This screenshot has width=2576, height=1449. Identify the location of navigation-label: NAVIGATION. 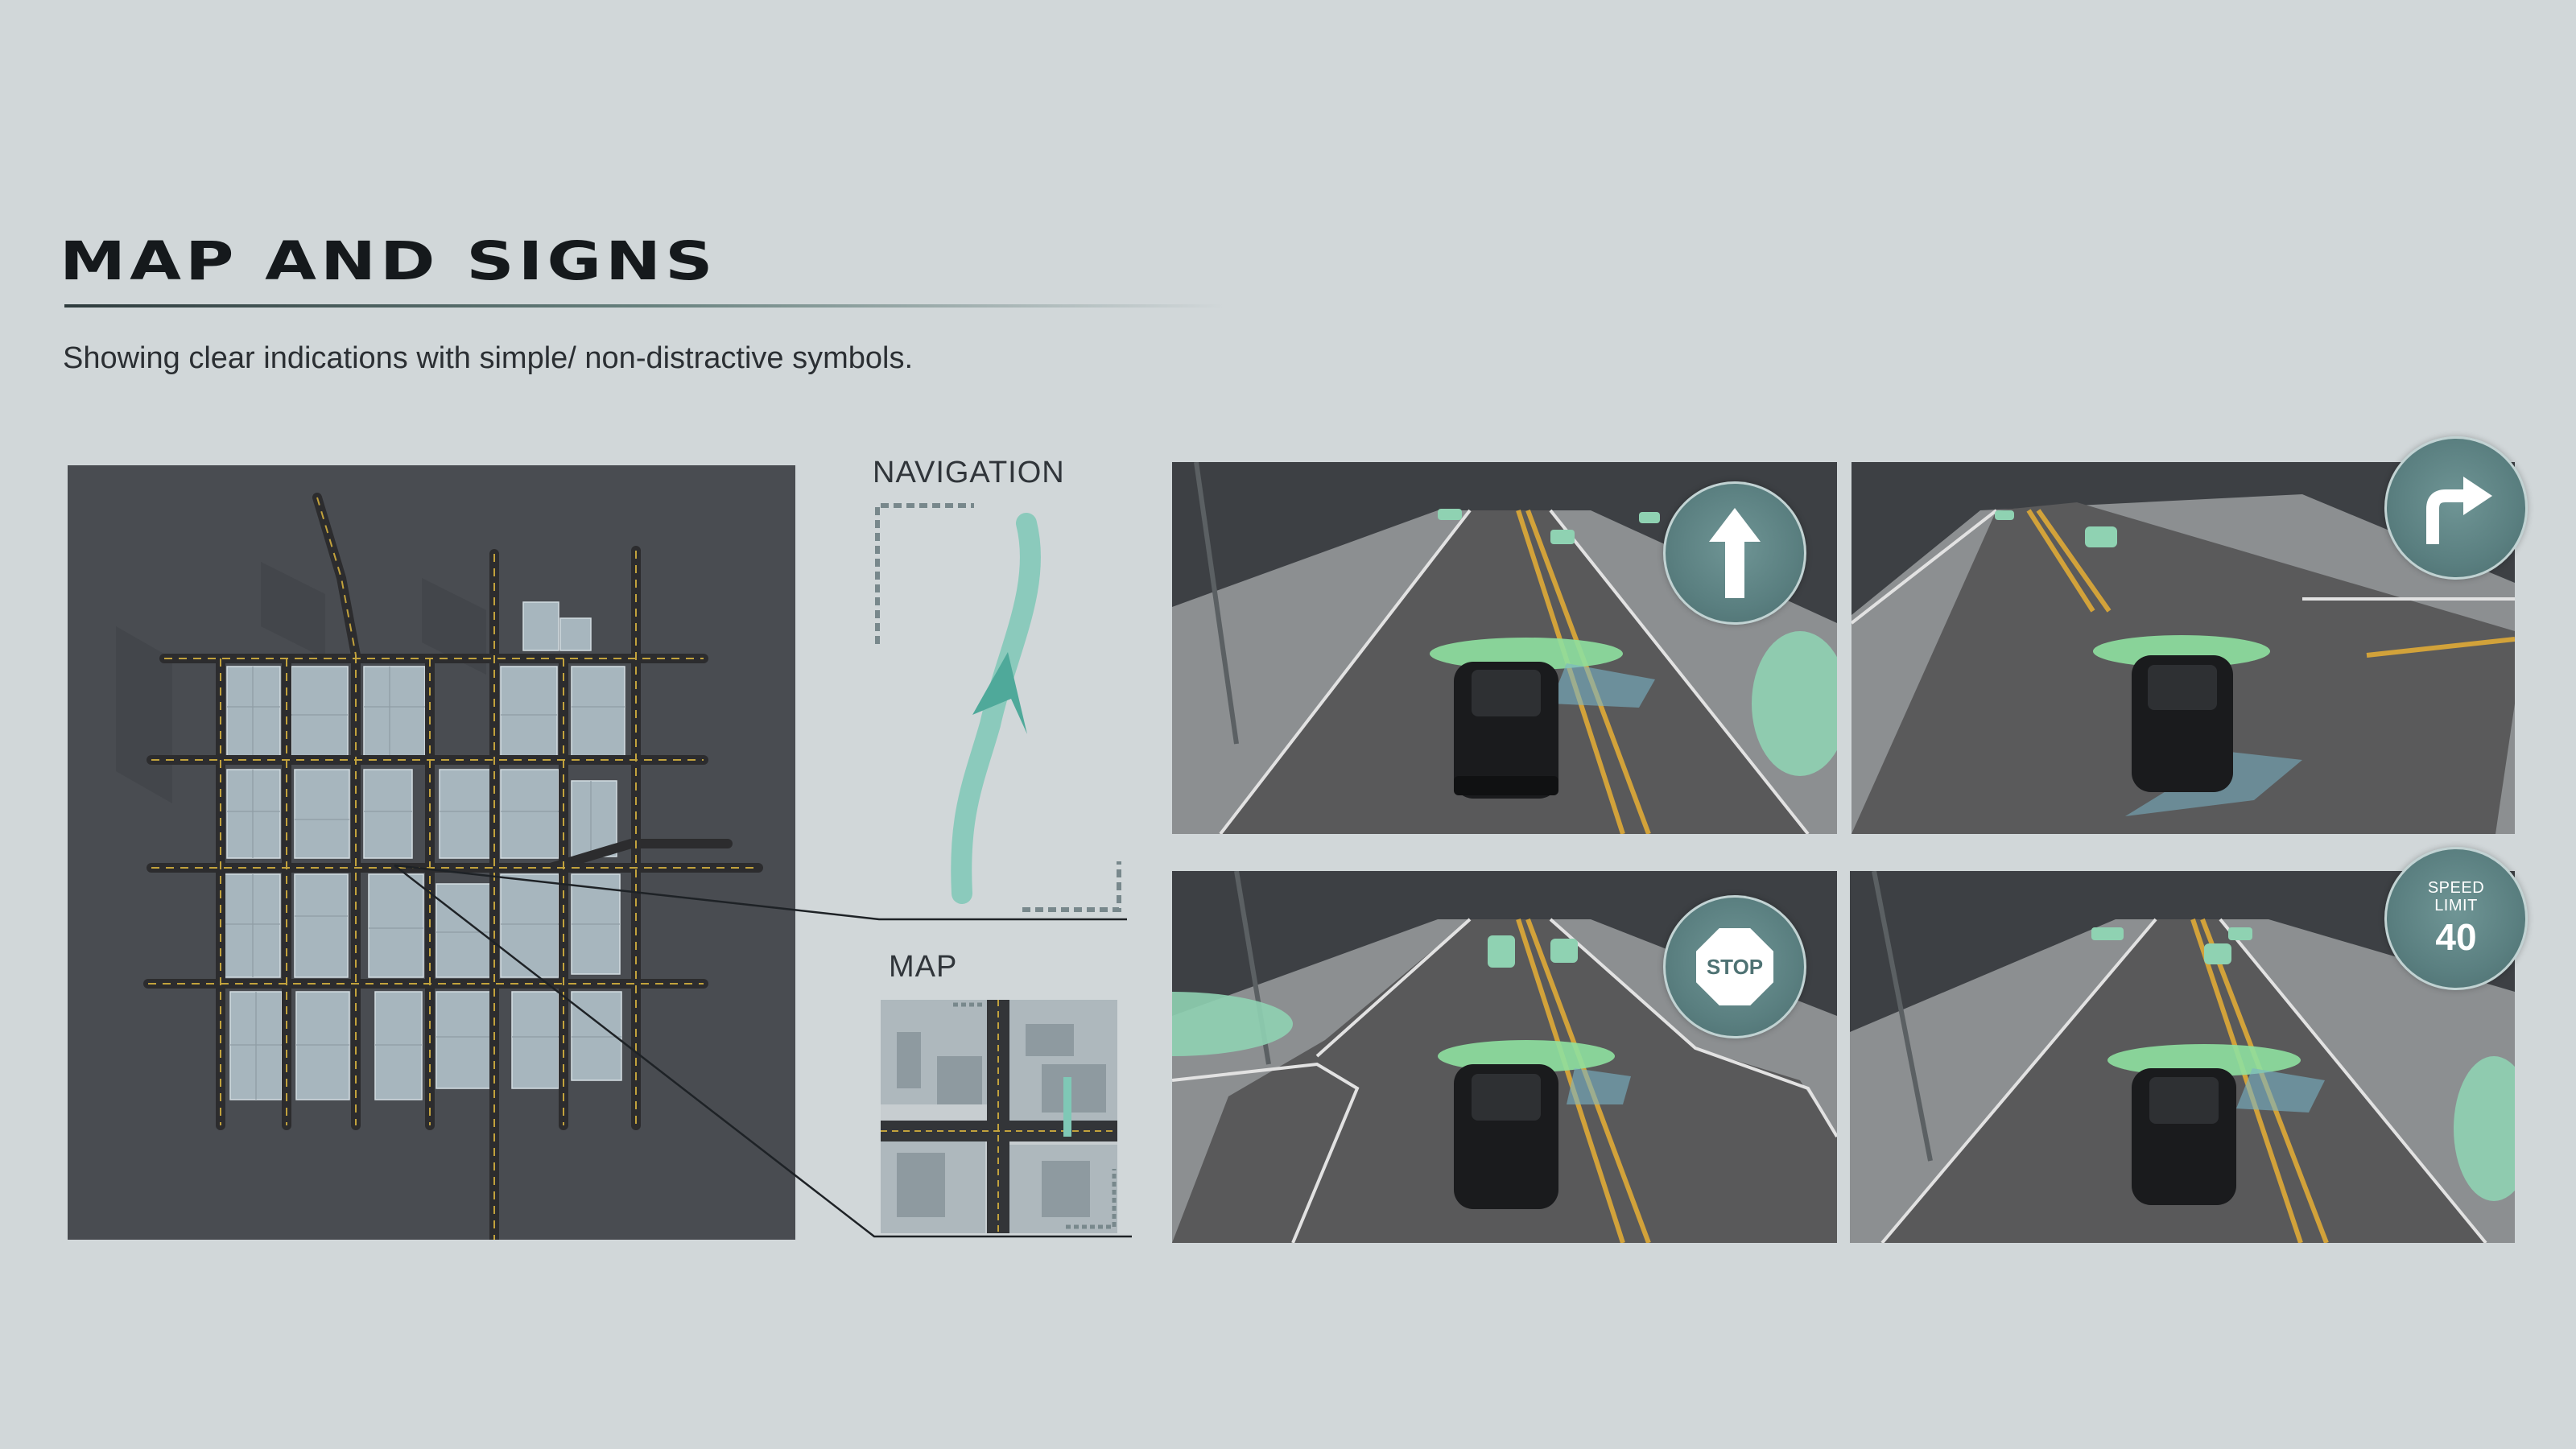
(969, 472).